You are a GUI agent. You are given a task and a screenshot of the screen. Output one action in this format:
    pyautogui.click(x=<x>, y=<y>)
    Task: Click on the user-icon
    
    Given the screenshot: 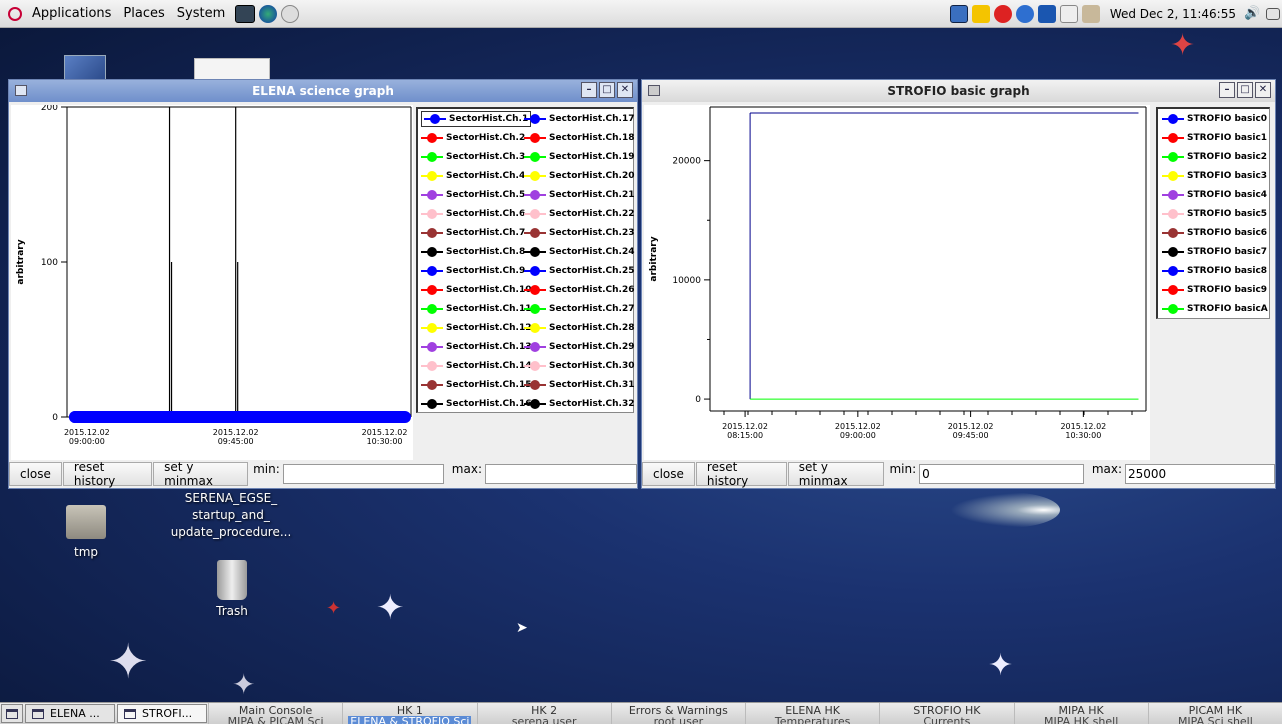 What is the action you would take?
    pyautogui.click(x=1090, y=14)
    